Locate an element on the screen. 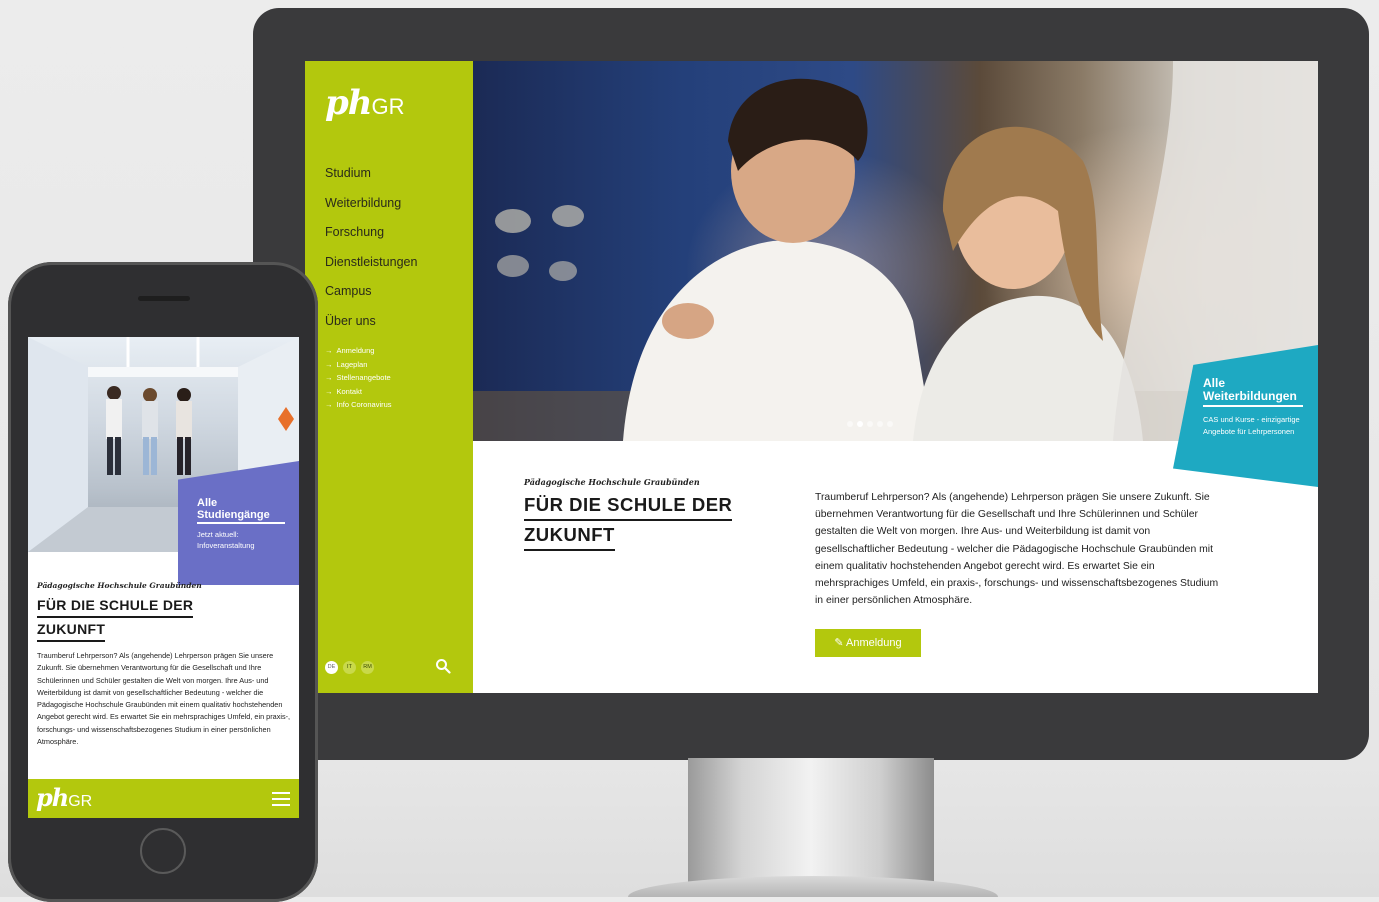 The image size is (1379, 902). mobile-promo-text: Jetzt aktuell: Infoveranstaltung is located at coordinates (226, 540).